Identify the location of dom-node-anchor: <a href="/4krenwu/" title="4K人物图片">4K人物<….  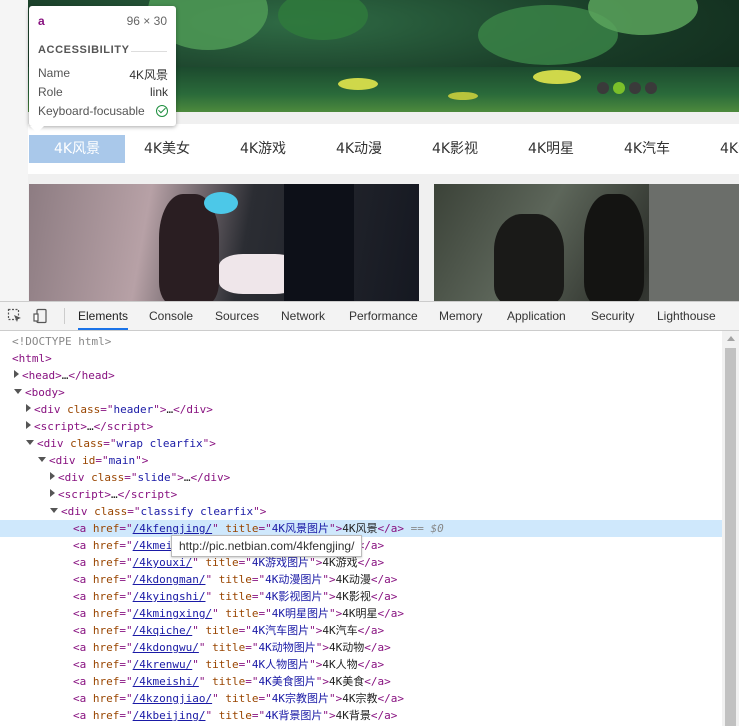
(361, 664).